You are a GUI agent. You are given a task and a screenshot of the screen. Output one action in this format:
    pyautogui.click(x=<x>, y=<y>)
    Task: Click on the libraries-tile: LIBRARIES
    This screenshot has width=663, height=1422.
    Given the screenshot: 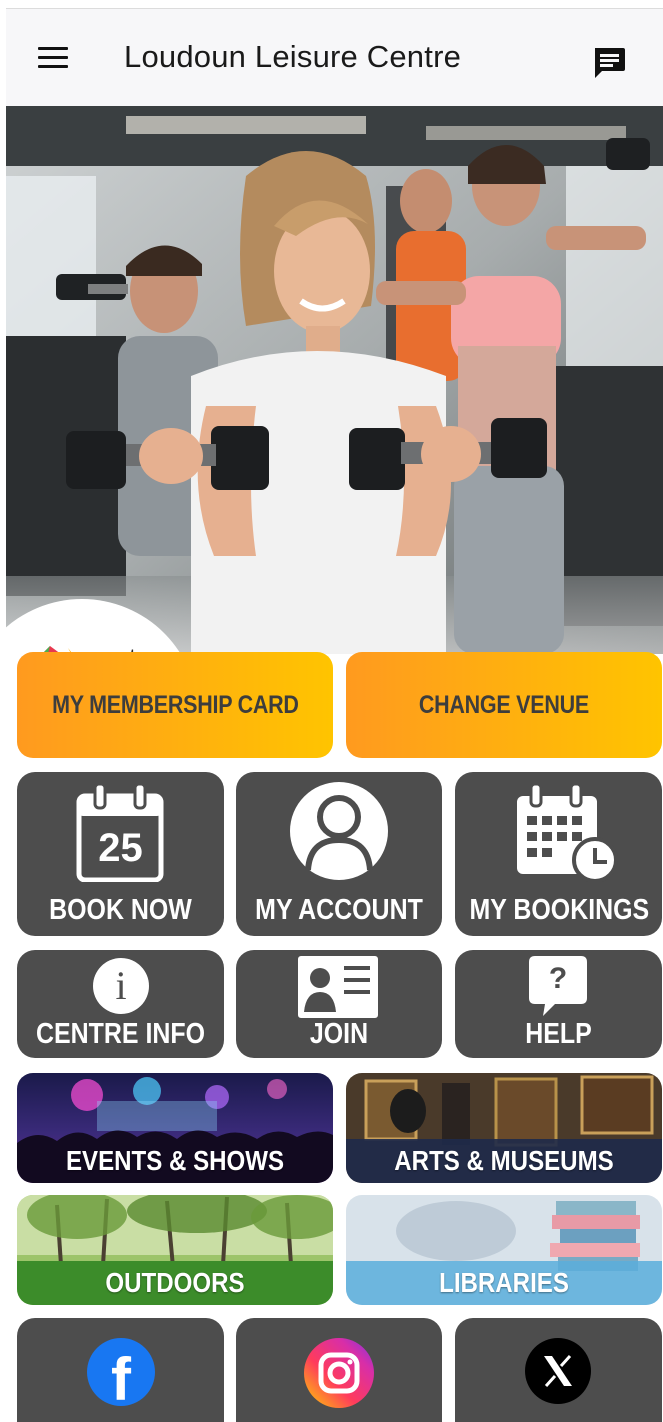 What is the action you would take?
    pyautogui.click(x=504, y=1250)
    